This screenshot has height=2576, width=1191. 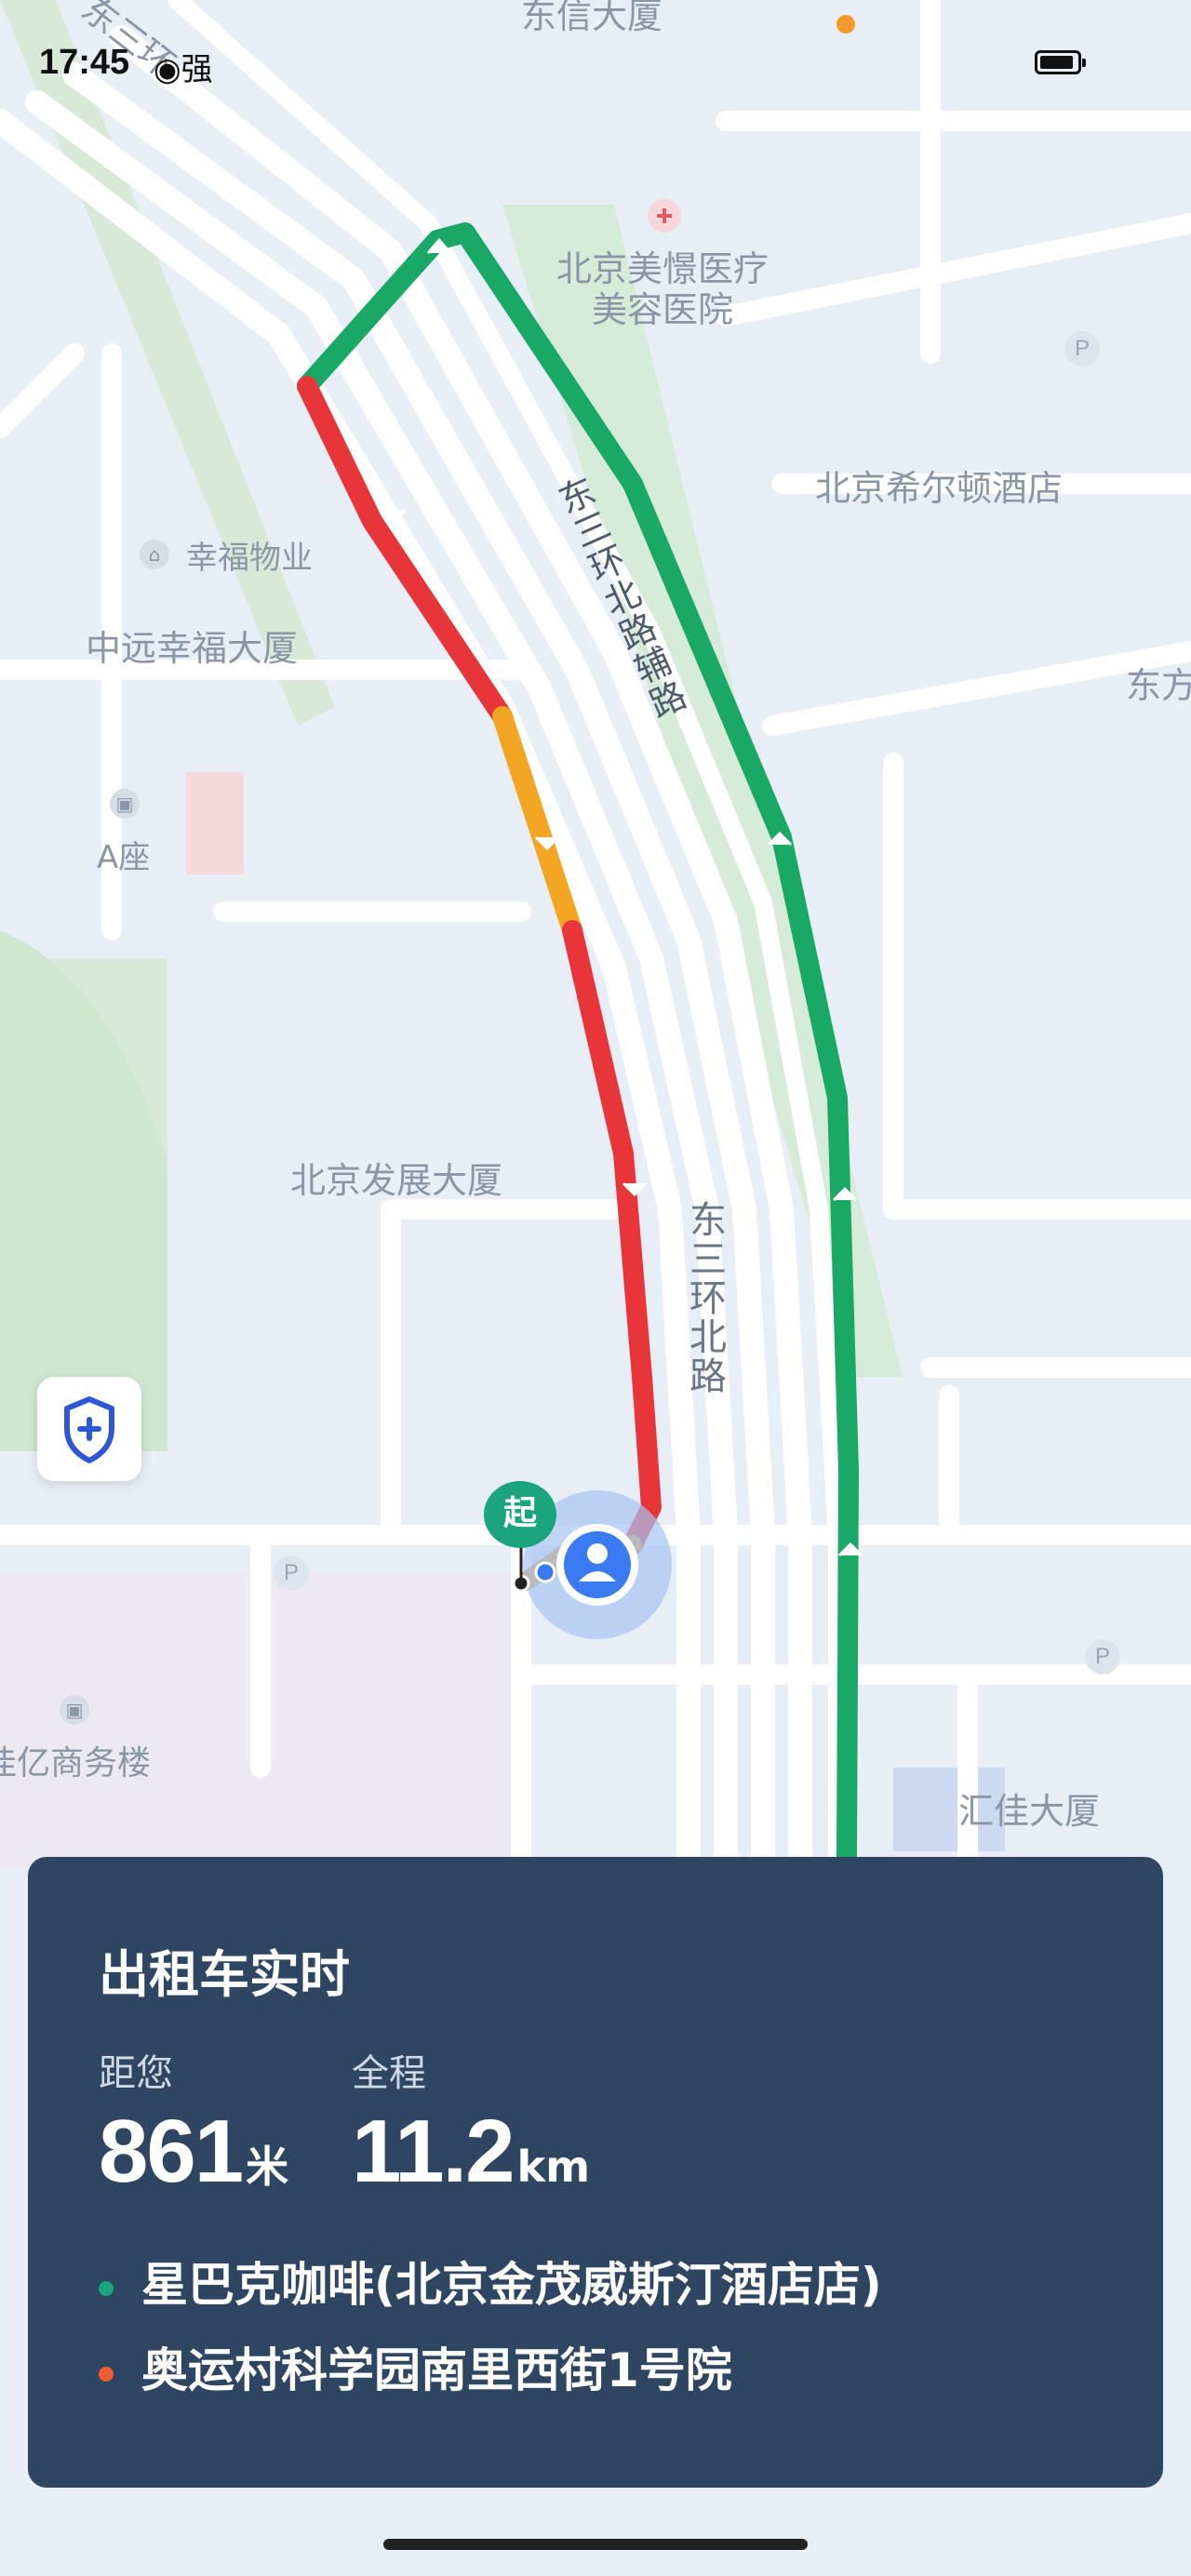 I want to click on shield-plus-icon, so click(x=89, y=1429).